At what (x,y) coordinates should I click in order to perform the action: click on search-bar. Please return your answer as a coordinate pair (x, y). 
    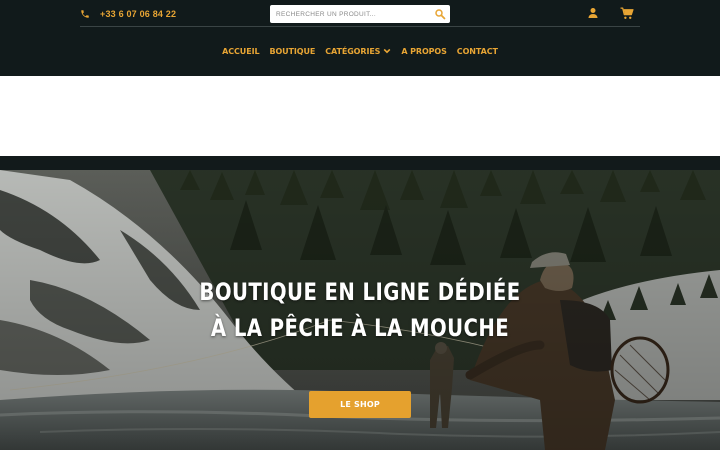
    Looking at the image, I should click on (360, 14).